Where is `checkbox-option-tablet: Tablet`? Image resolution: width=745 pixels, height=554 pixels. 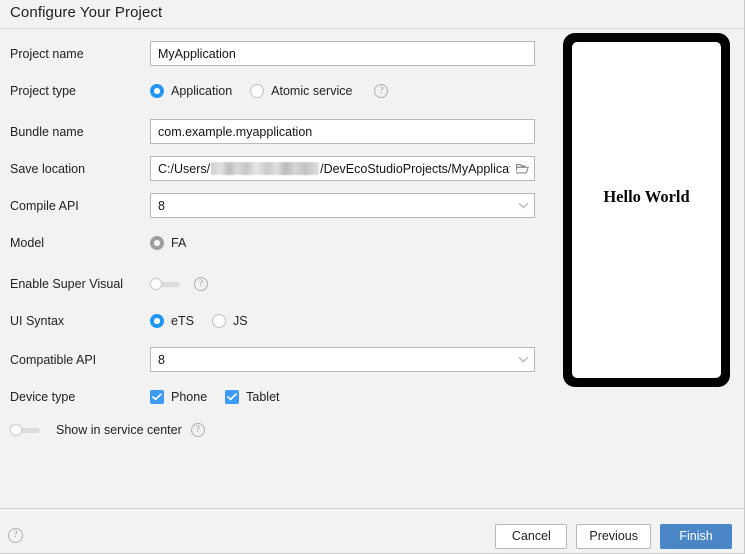
checkbox-option-tablet: Tablet is located at coordinates (252, 397).